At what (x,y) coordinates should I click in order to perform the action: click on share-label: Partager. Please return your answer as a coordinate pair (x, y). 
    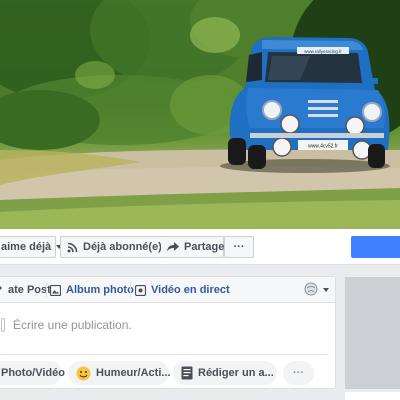
    Looking at the image, I should click on (206, 247).